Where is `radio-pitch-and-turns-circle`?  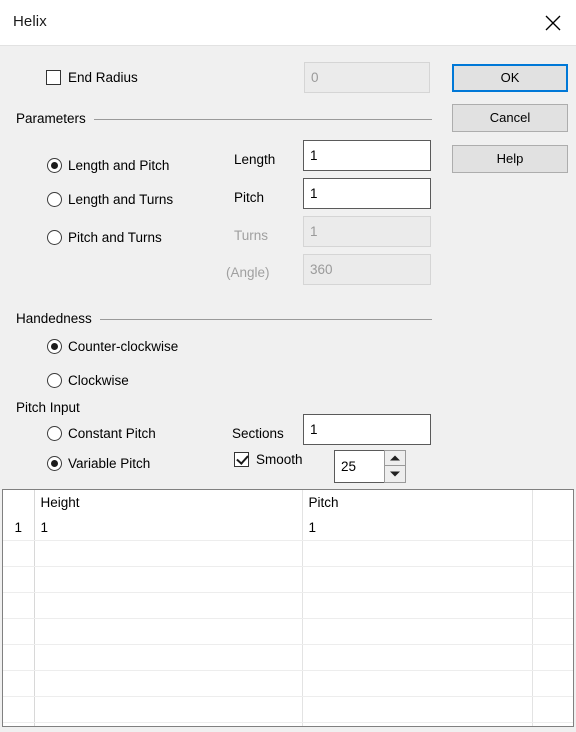 radio-pitch-and-turns-circle is located at coordinates (54, 237).